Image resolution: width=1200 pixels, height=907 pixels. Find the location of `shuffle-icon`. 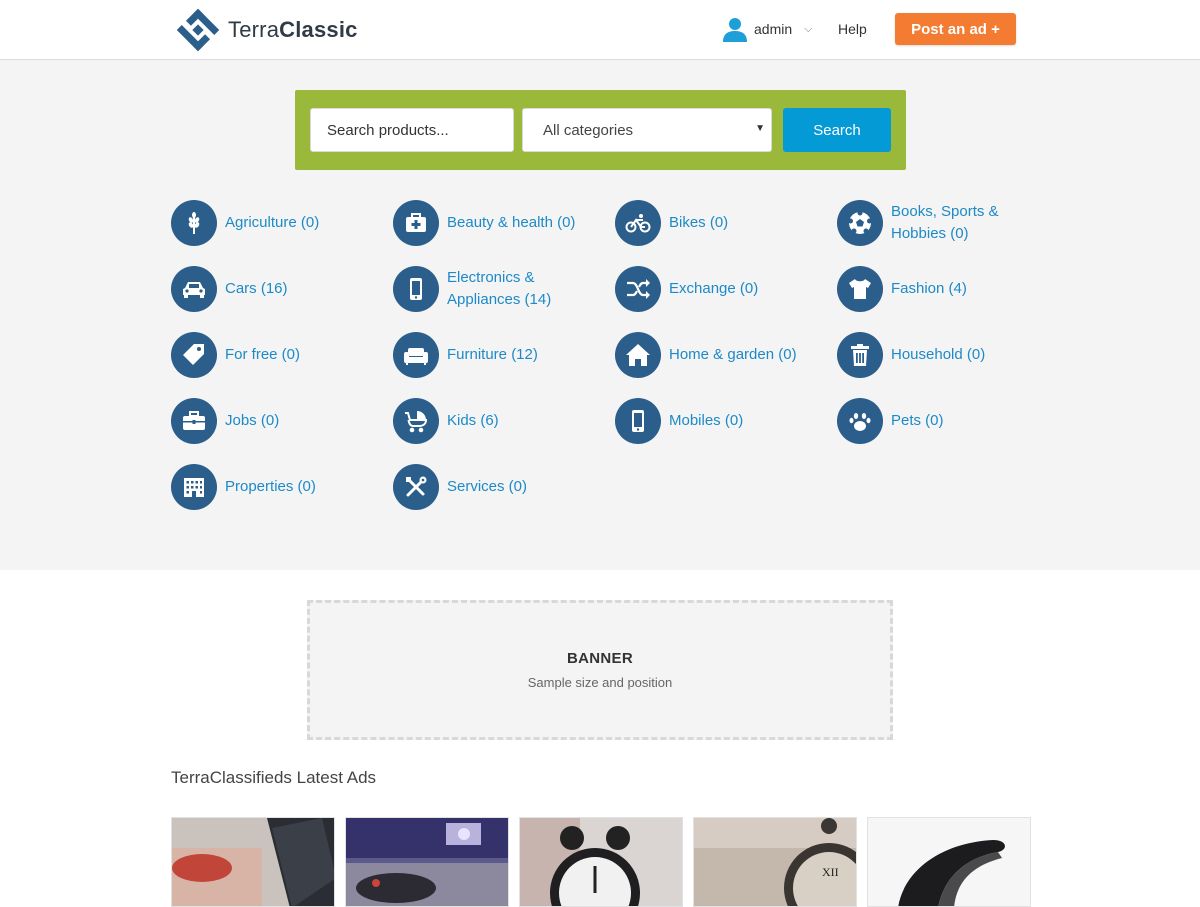

shuffle-icon is located at coordinates (638, 289).